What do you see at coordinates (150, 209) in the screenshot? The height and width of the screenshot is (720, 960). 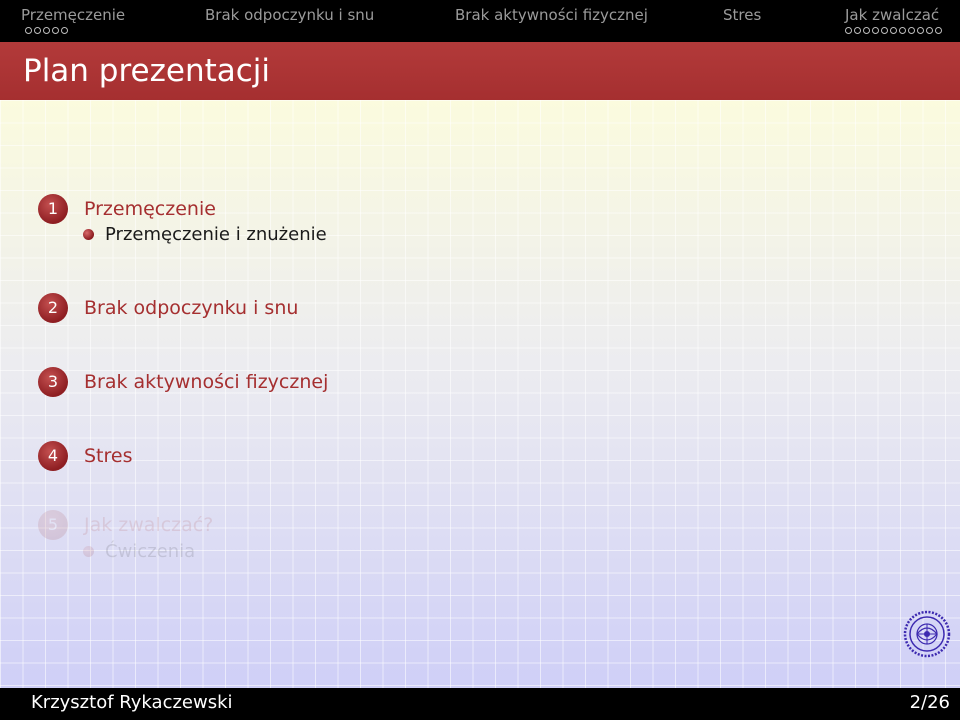 I see `toc-title: Przemęczenie` at bounding box center [150, 209].